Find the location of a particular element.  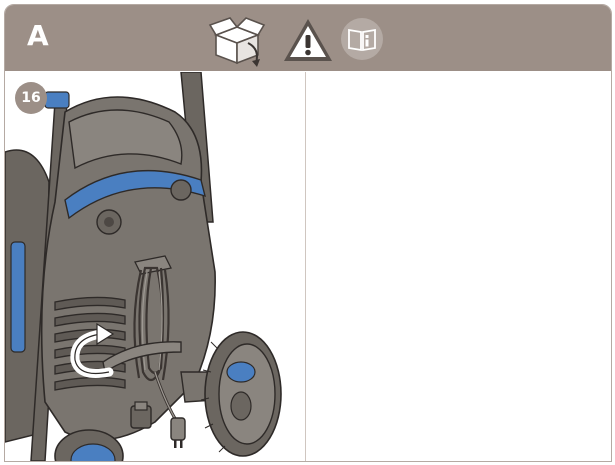

warning-icon is located at coordinates (308, 40).